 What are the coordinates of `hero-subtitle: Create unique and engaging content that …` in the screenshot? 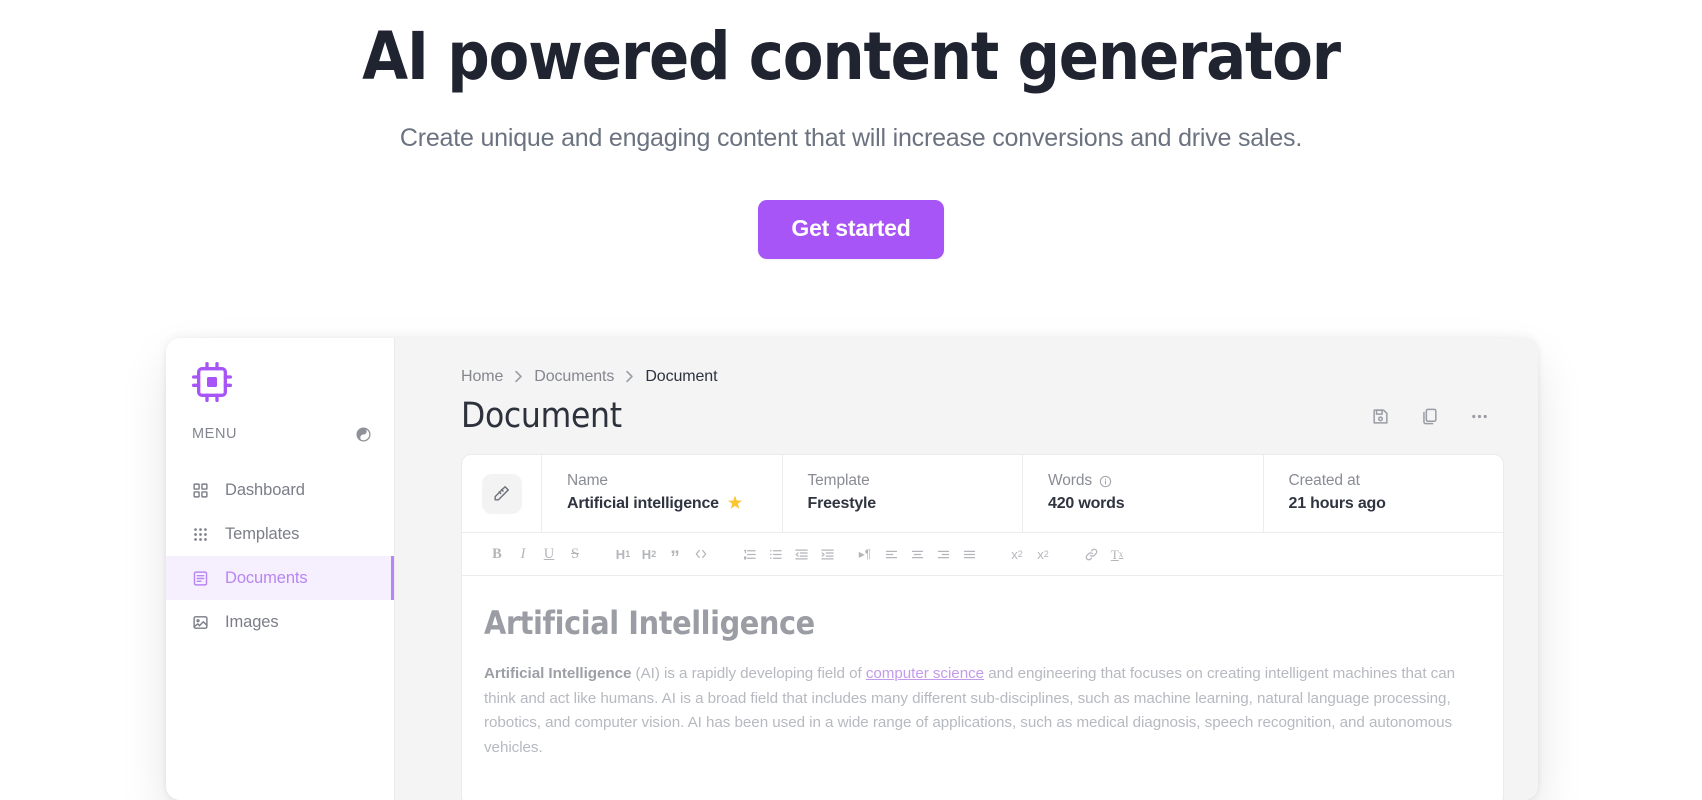 It's located at (851, 137).